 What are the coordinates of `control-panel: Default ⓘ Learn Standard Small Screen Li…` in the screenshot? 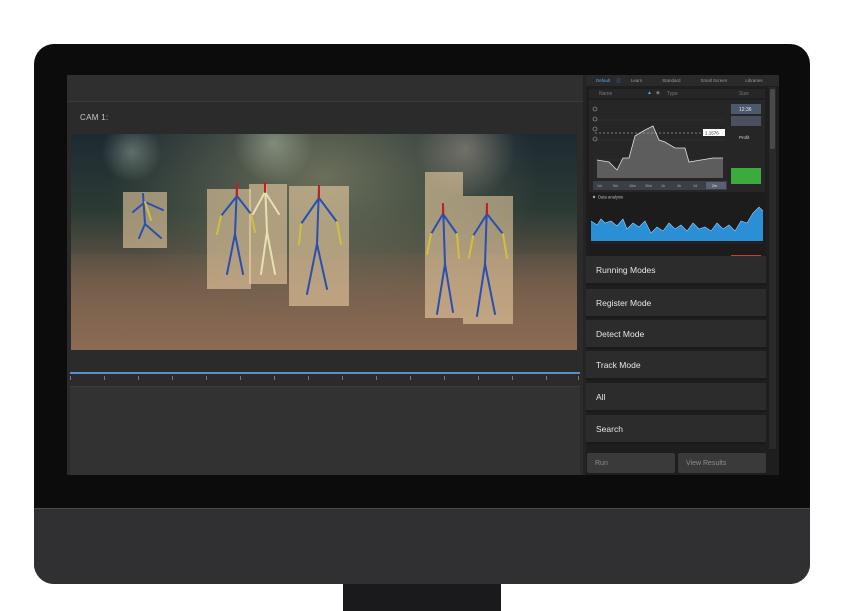 It's located at (682, 275).